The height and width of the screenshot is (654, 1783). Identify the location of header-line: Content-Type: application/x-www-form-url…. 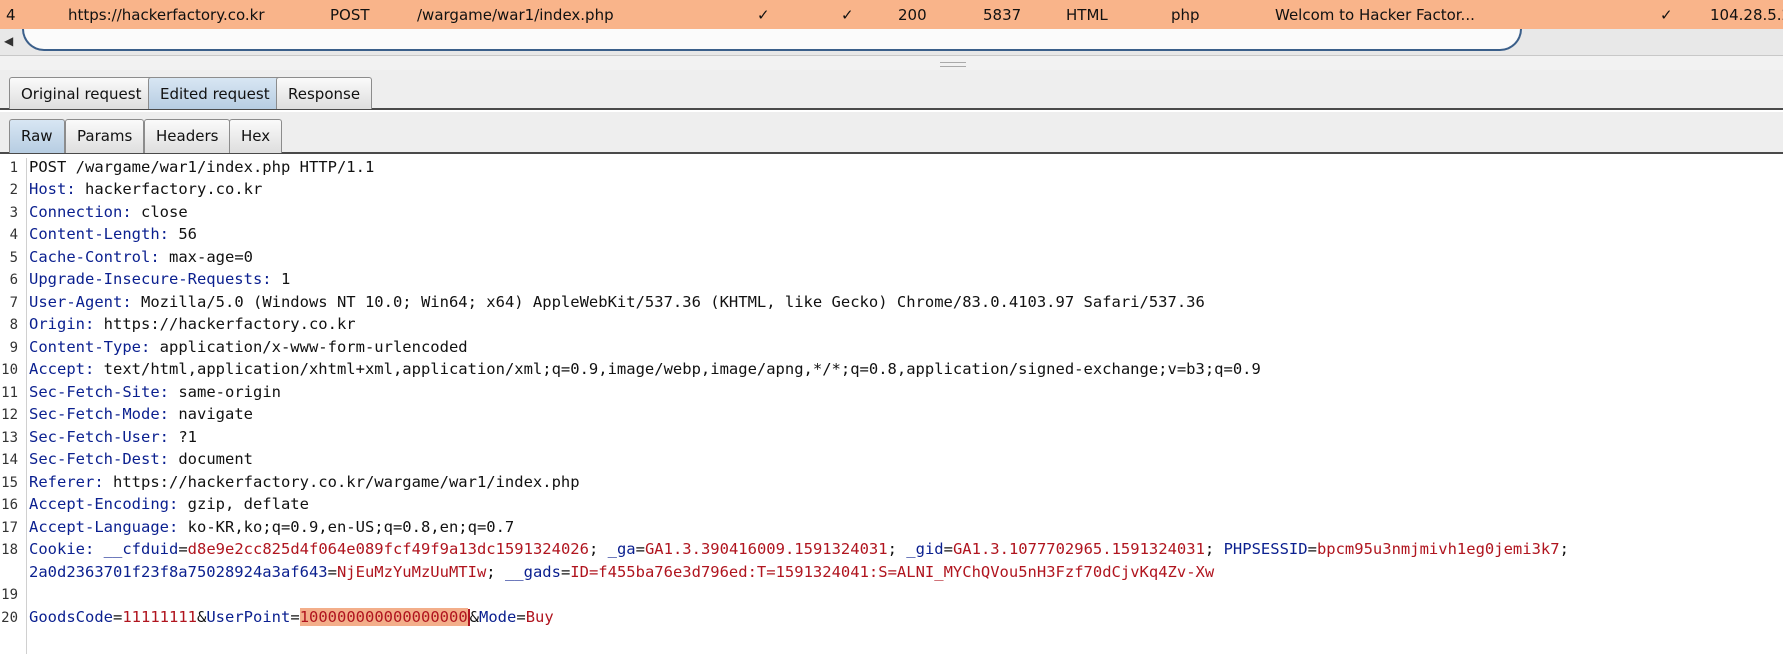
(248, 347).